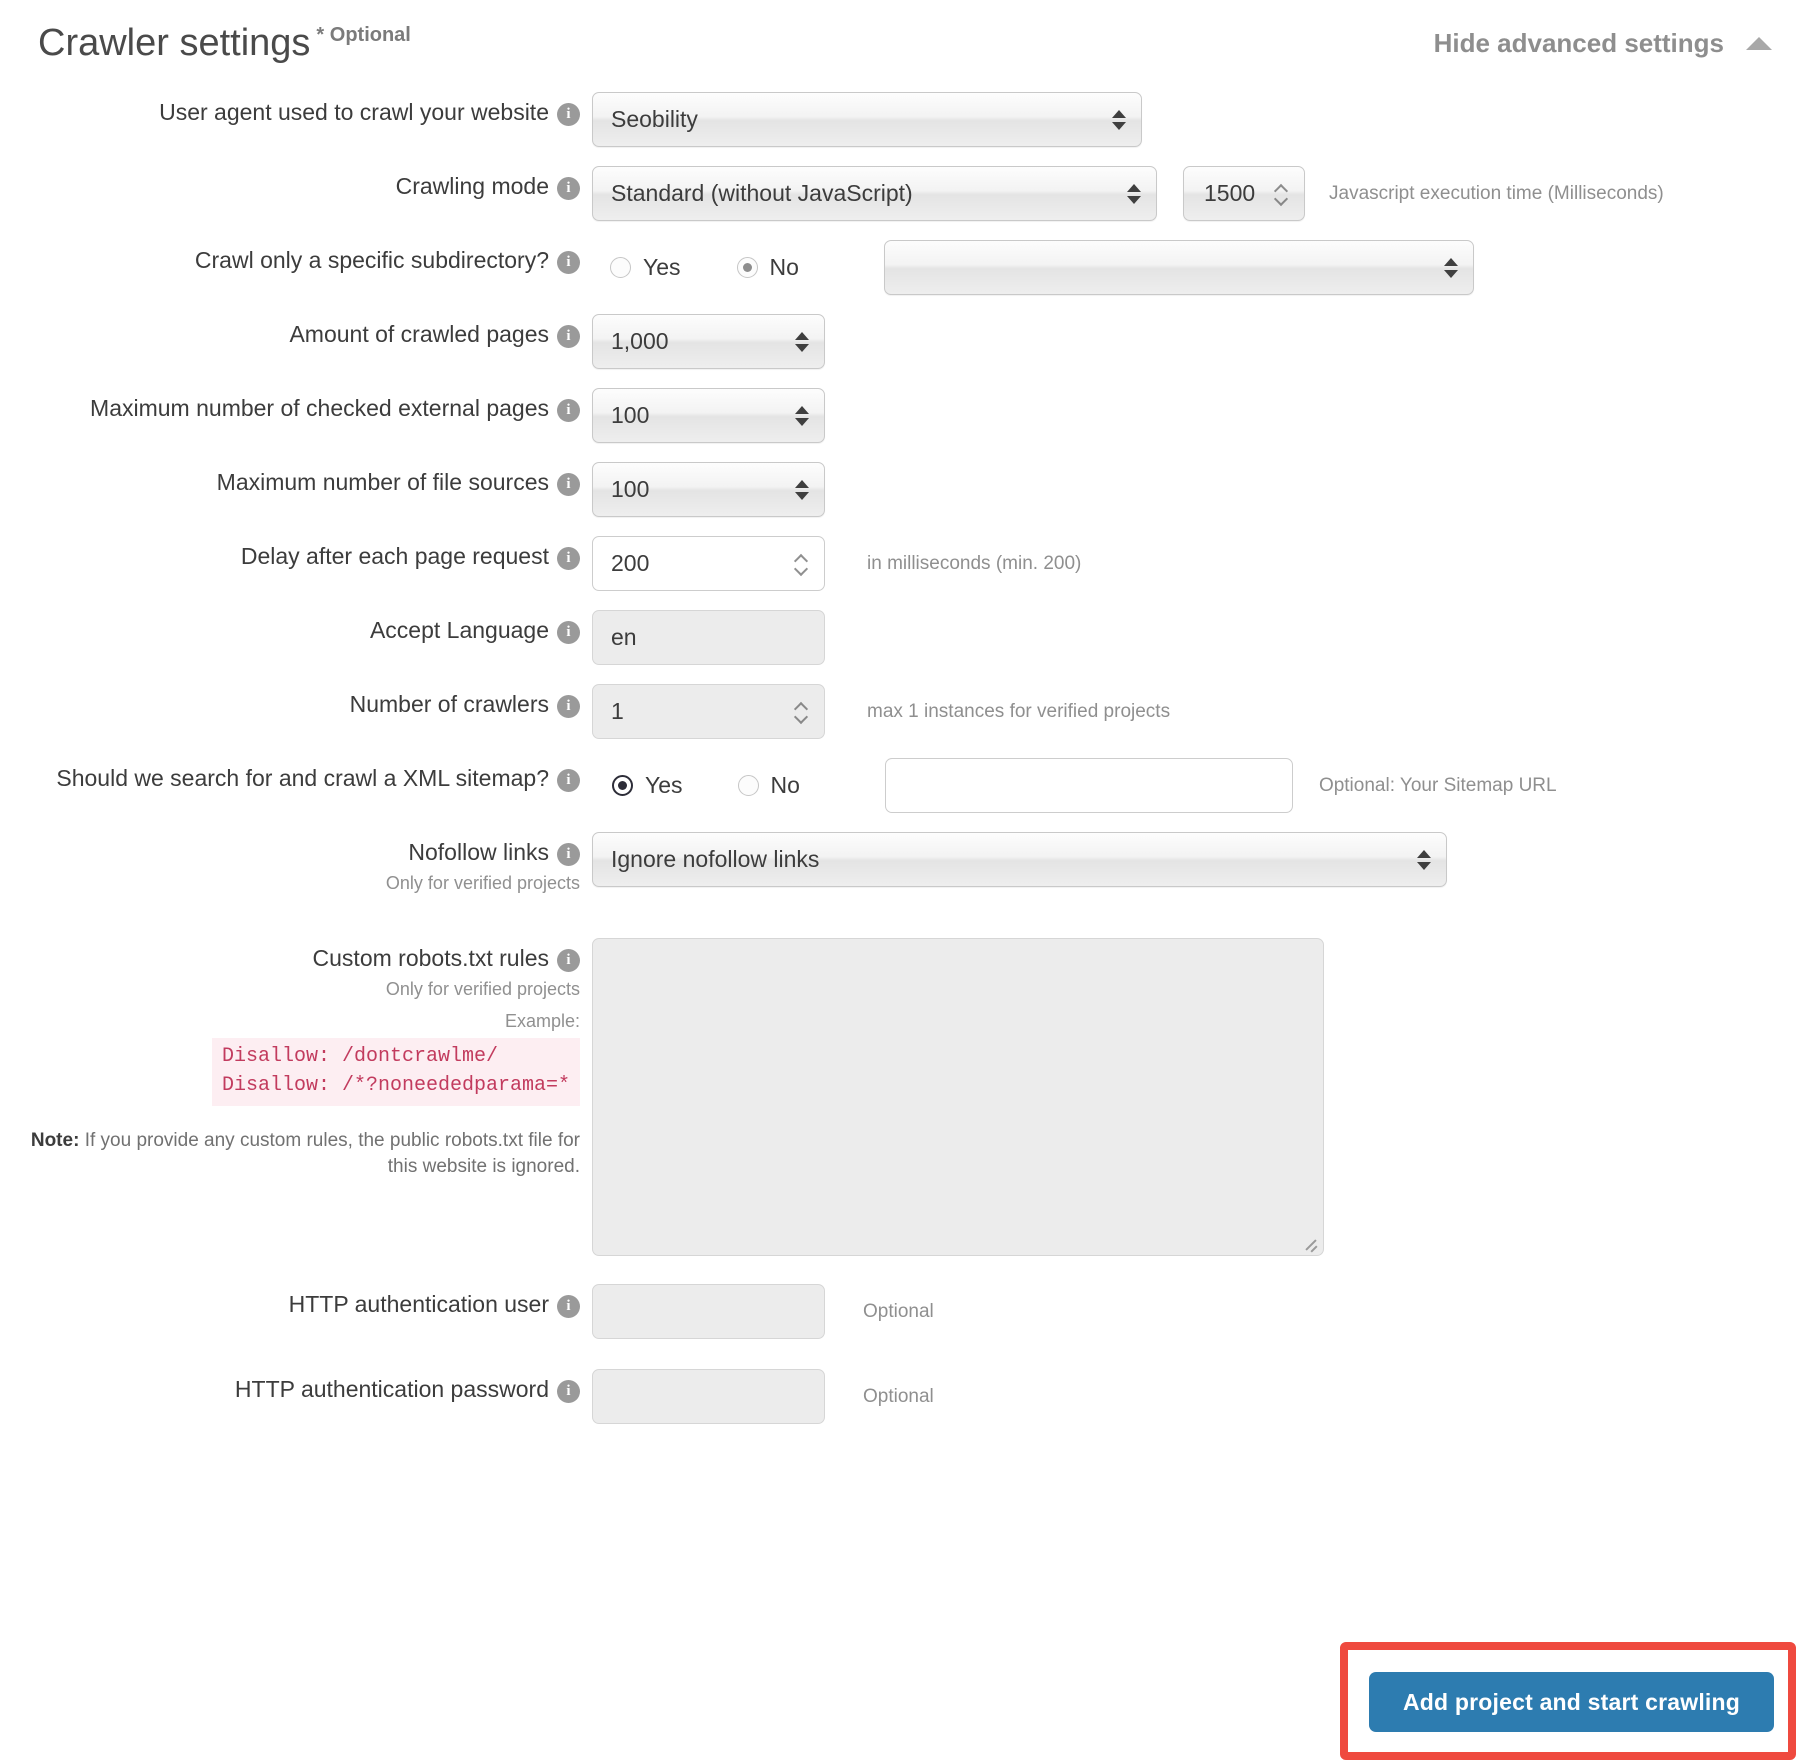 The width and height of the screenshot is (1800, 1764). I want to click on page-title: Crawler settings * Optional, so click(224, 43).